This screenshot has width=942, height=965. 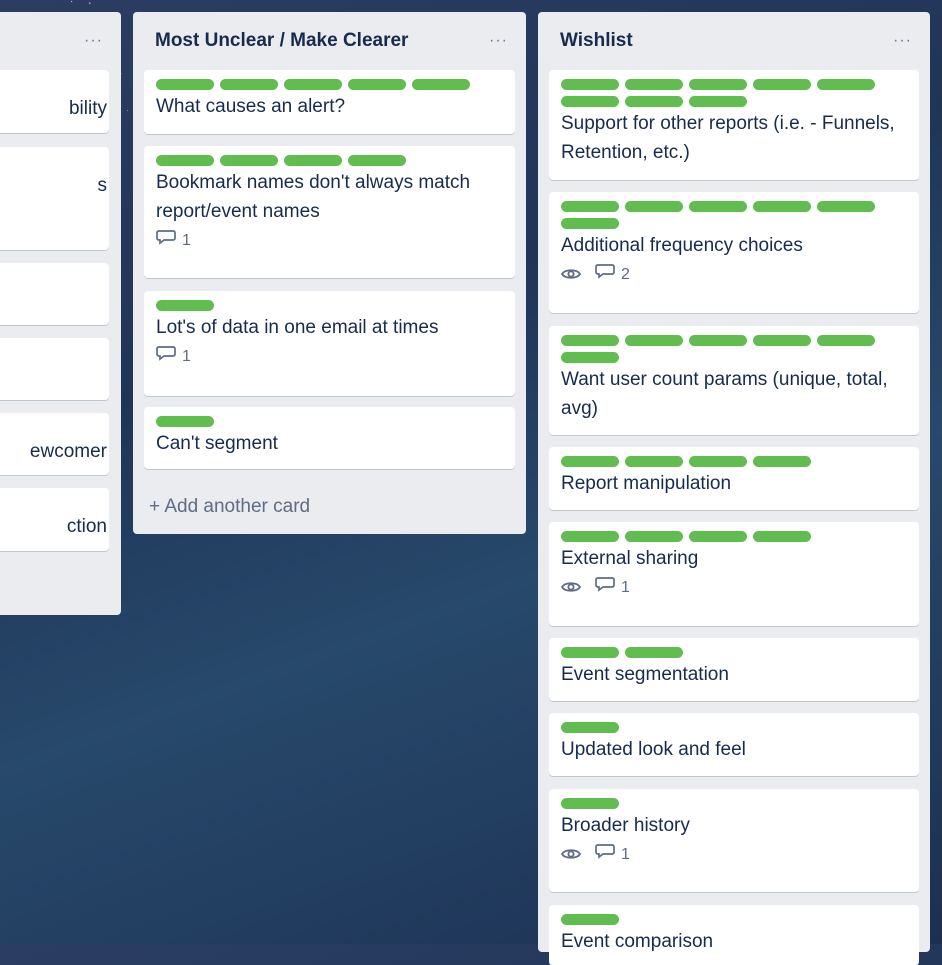 What do you see at coordinates (734, 478) in the screenshot?
I see `card: Report manipulation` at bounding box center [734, 478].